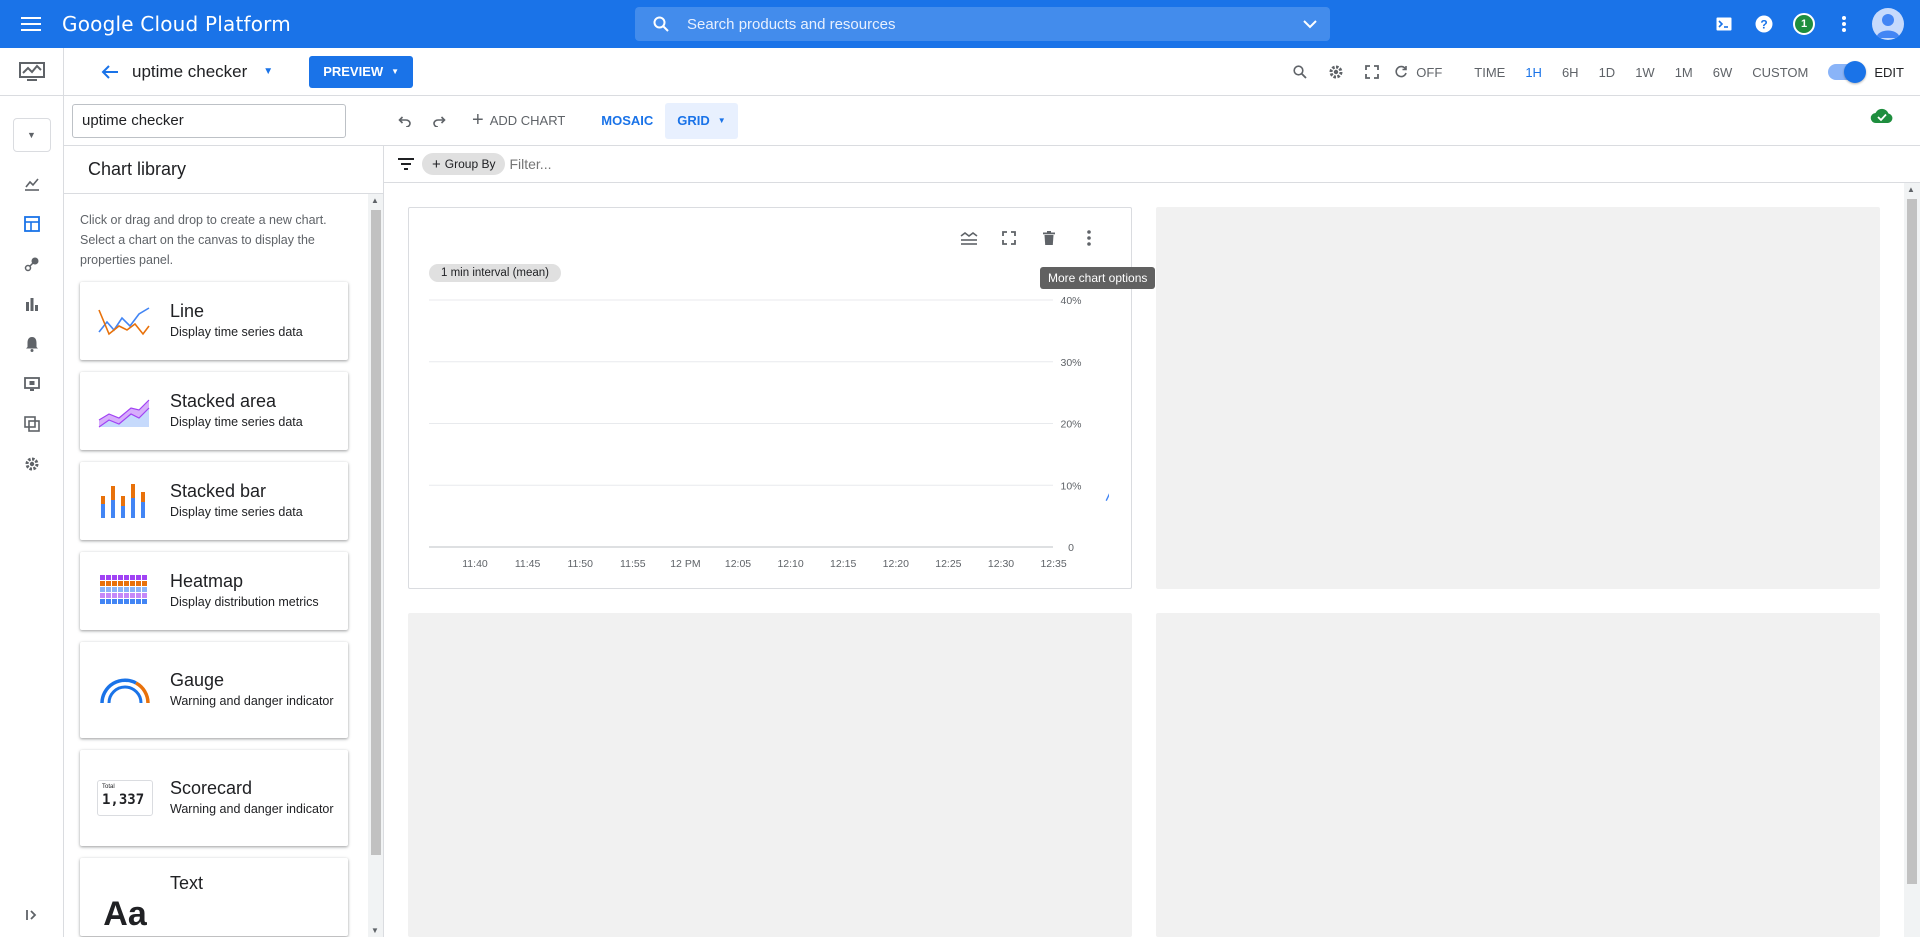 The width and height of the screenshot is (1920, 937). Describe the element at coordinates (1336, 72) in the screenshot. I see `settings-gear-icon` at that location.